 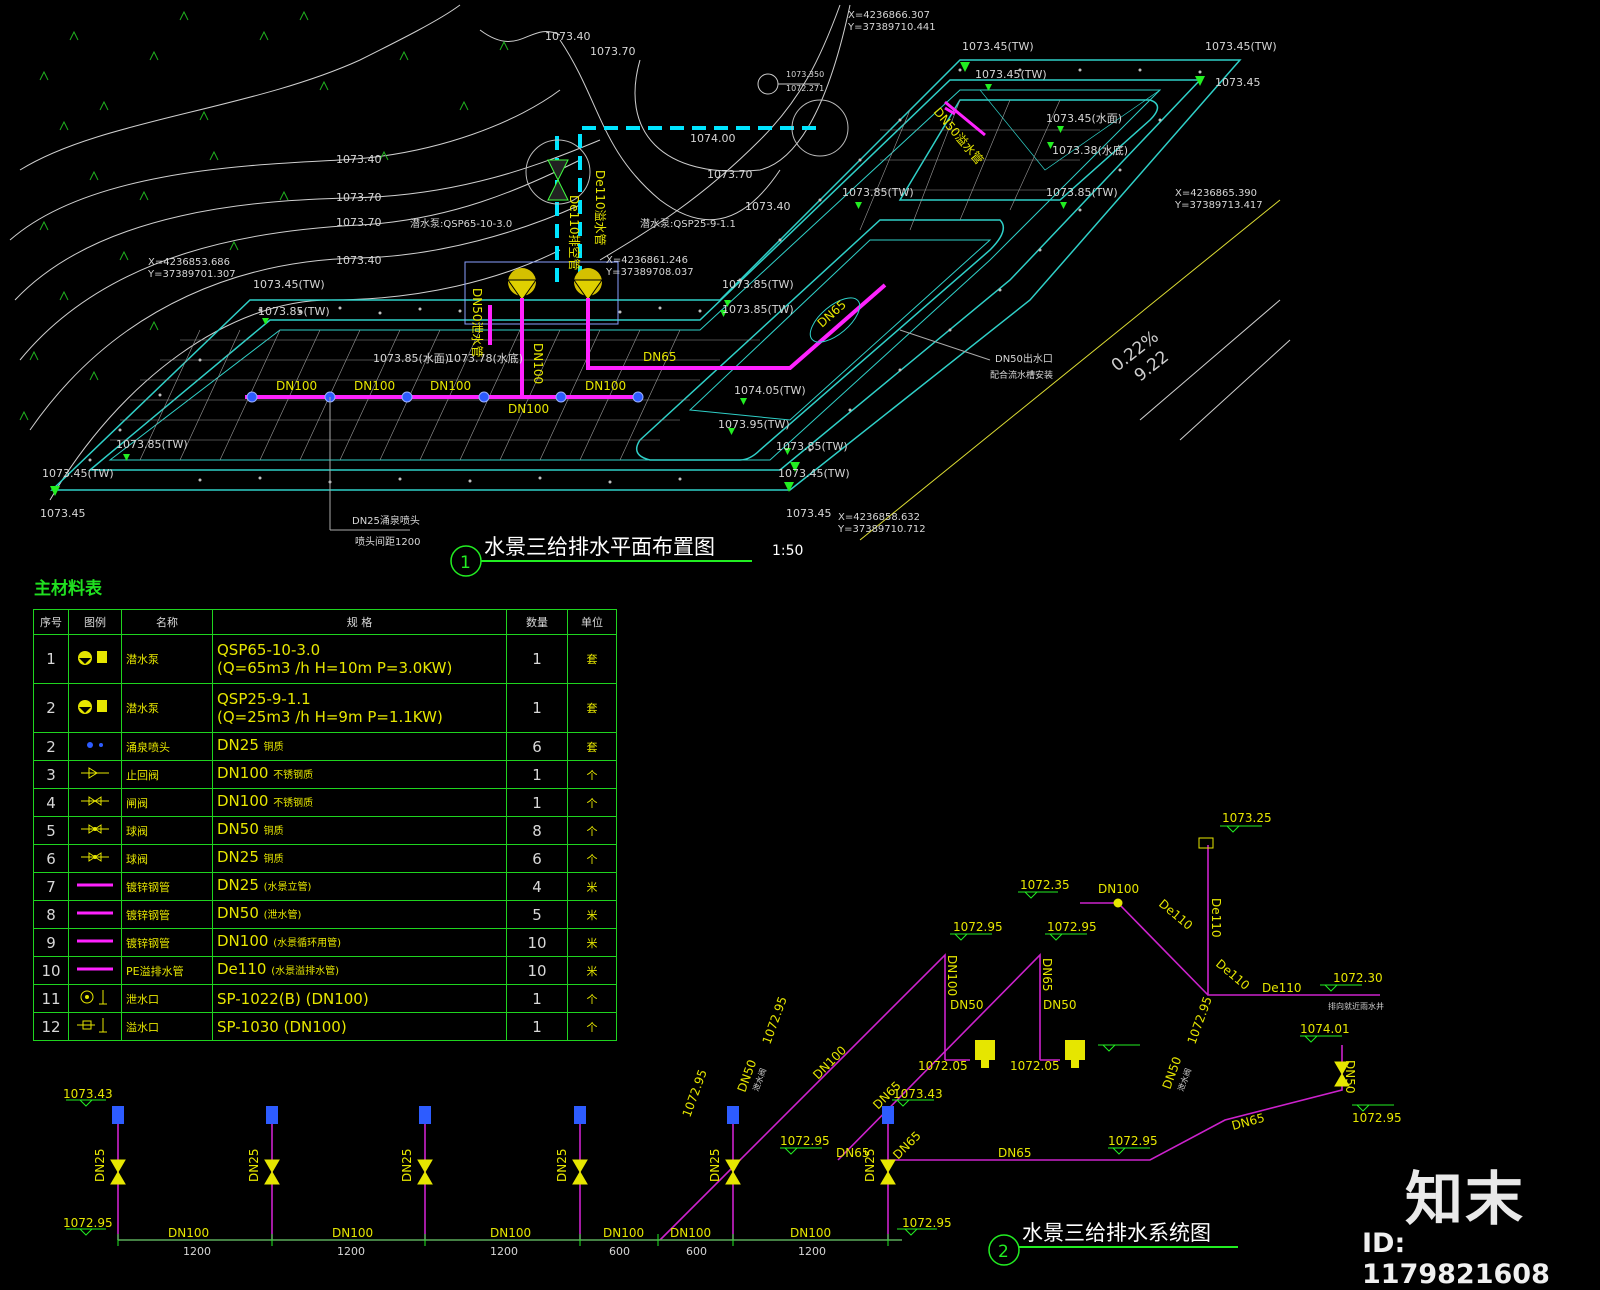 I want to click on tw-label-extra: 1073.85(TW), so click(x=758, y=284).